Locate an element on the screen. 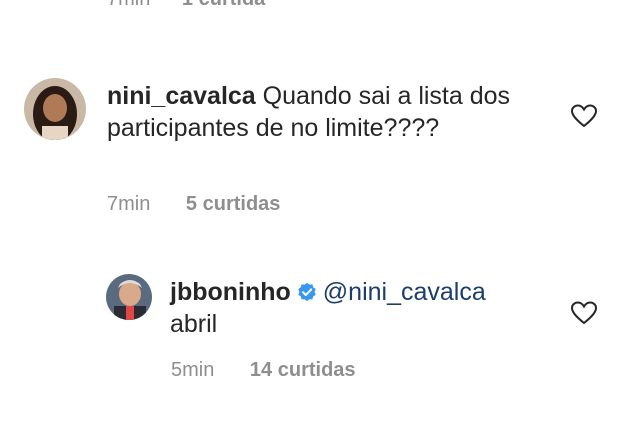  verified-badge-icon is located at coordinates (307, 291).